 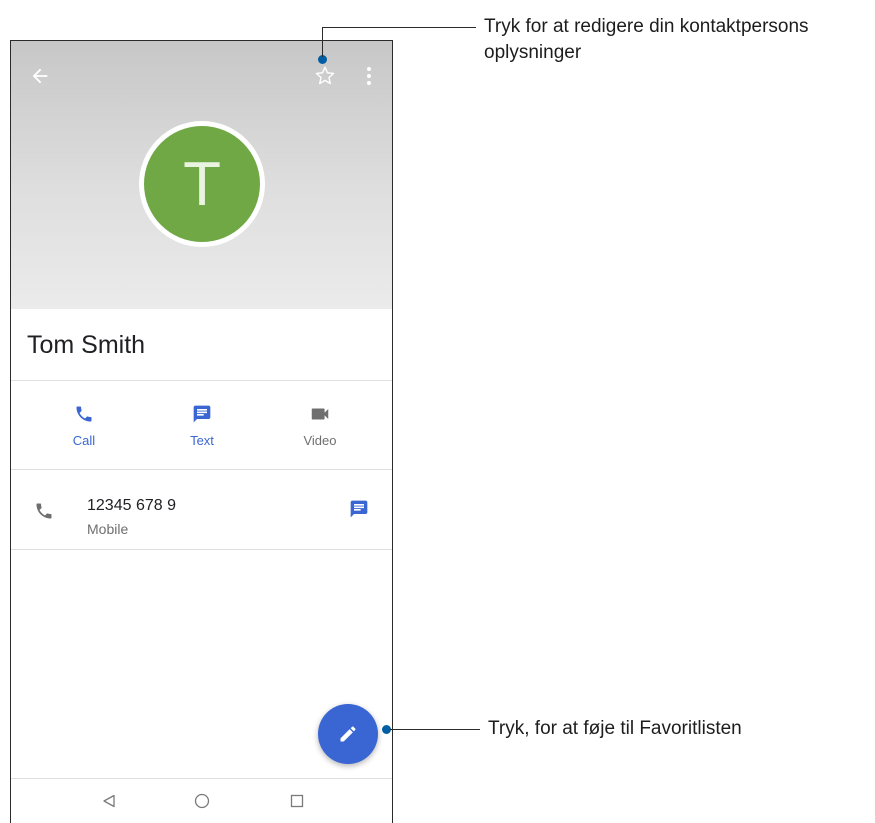 What do you see at coordinates (533, 52) in the screenshot?
I see `callout-text-line: oplysninger` at bounding box center [533, 52].